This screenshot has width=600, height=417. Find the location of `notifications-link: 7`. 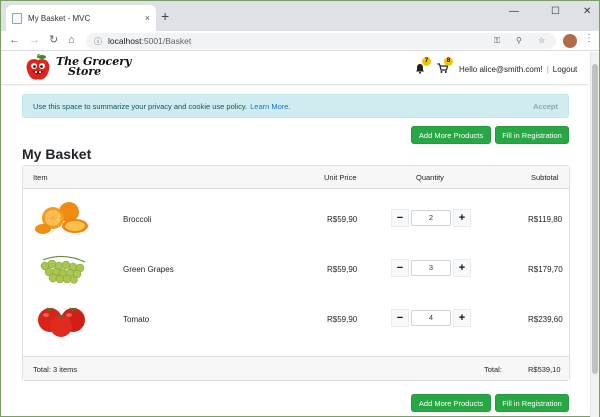

notifications-link: 7 is located at coordinates (423, 66).